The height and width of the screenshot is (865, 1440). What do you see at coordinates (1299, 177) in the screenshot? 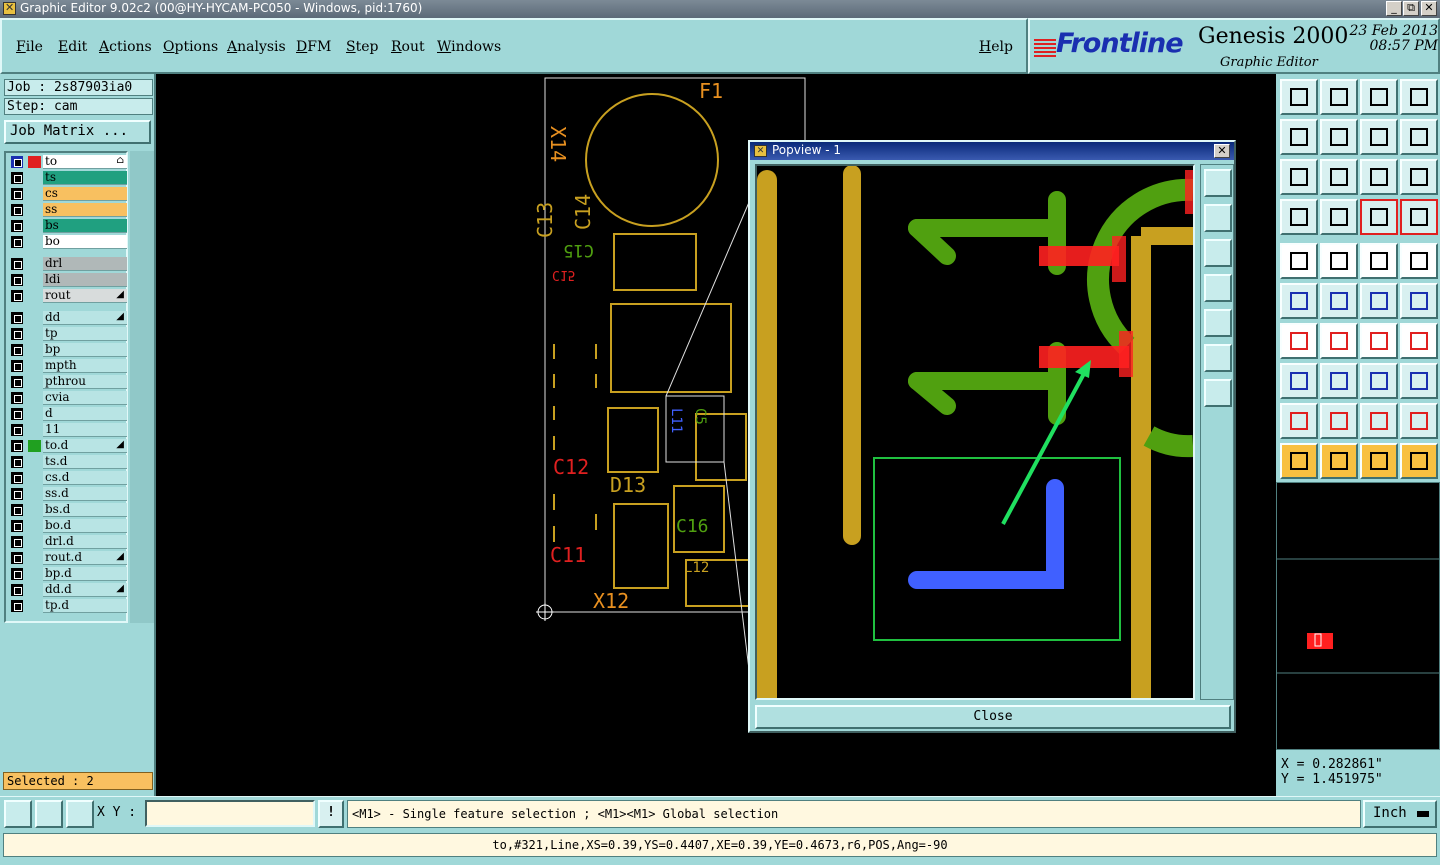
I see `fit-view-icon` at bounding box center [1299, 177].